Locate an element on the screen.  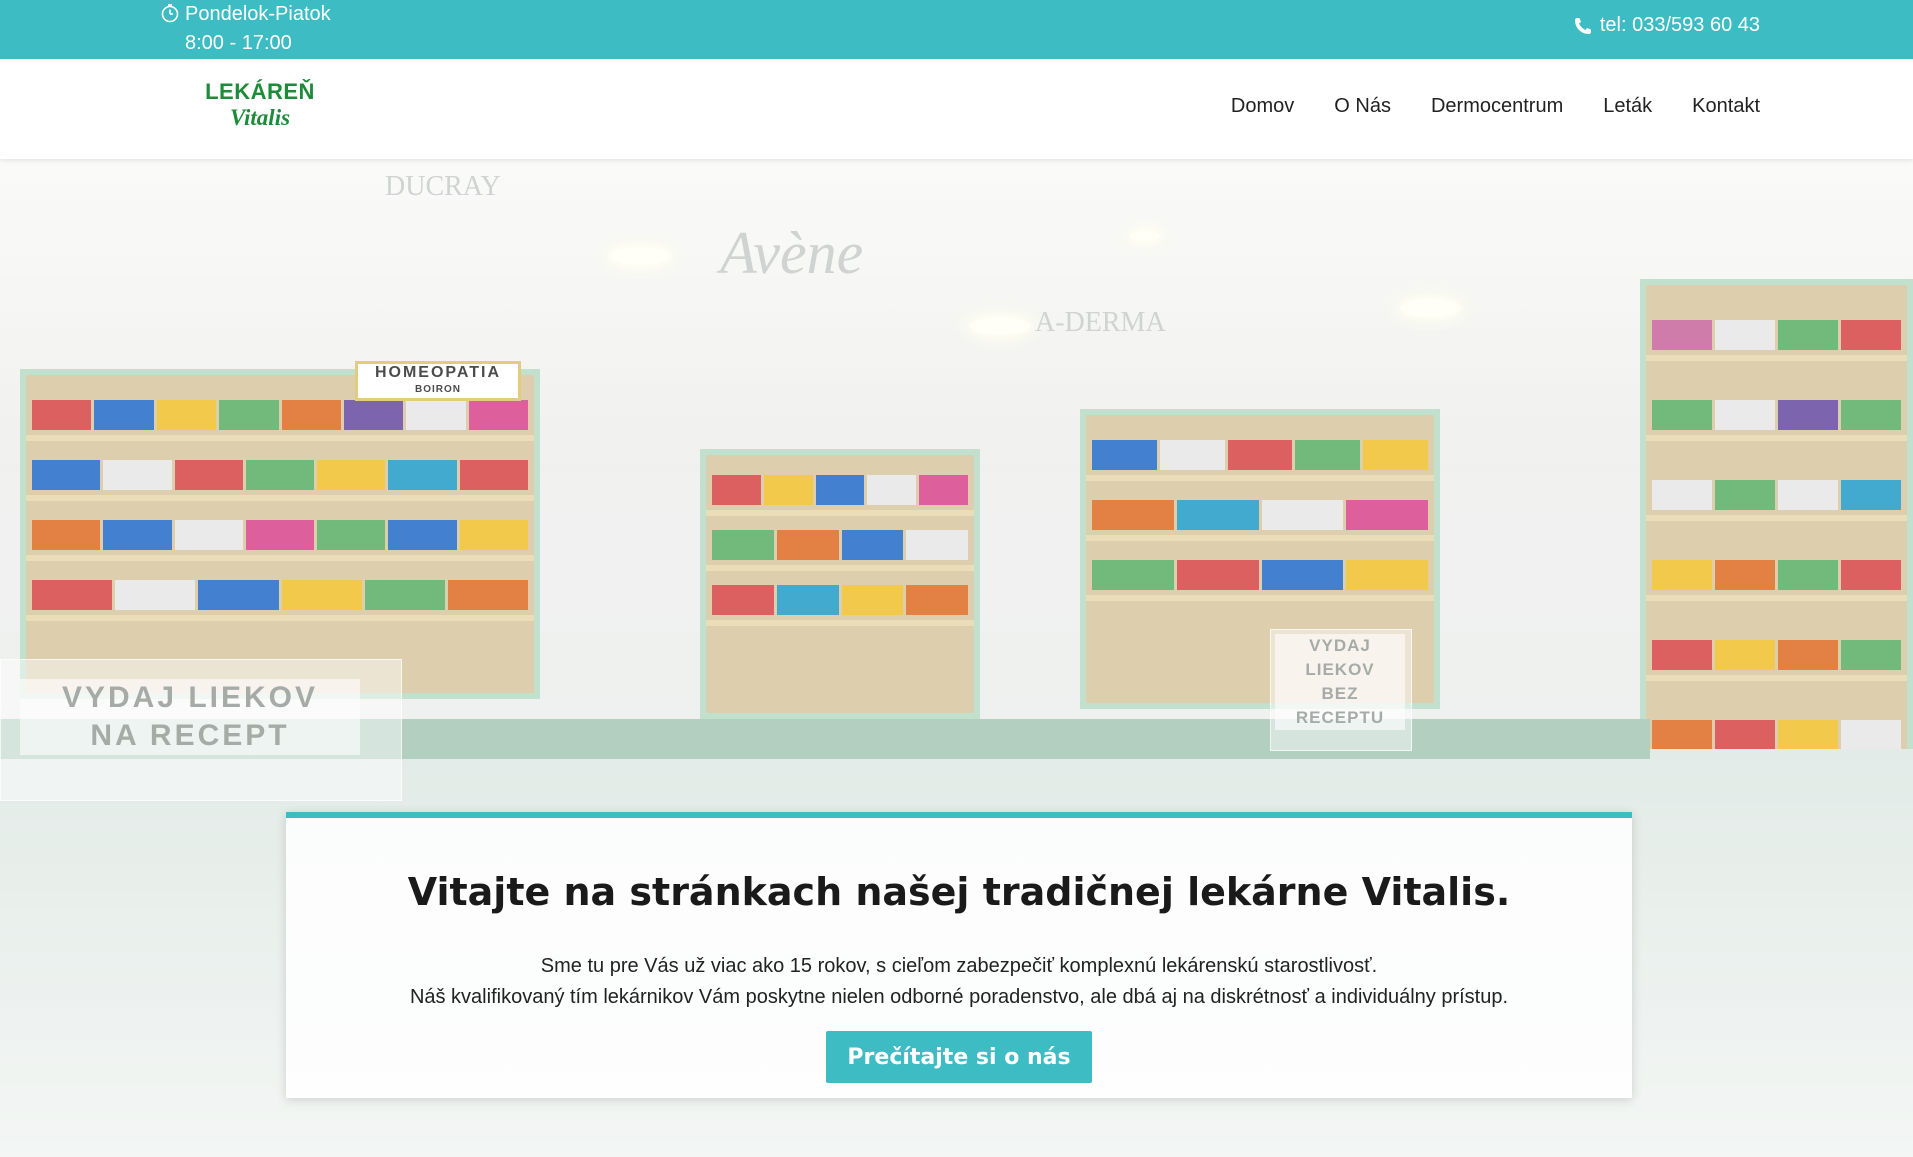
hours-time: 8:00 - 17:00 is located at coordinates (238, 43).